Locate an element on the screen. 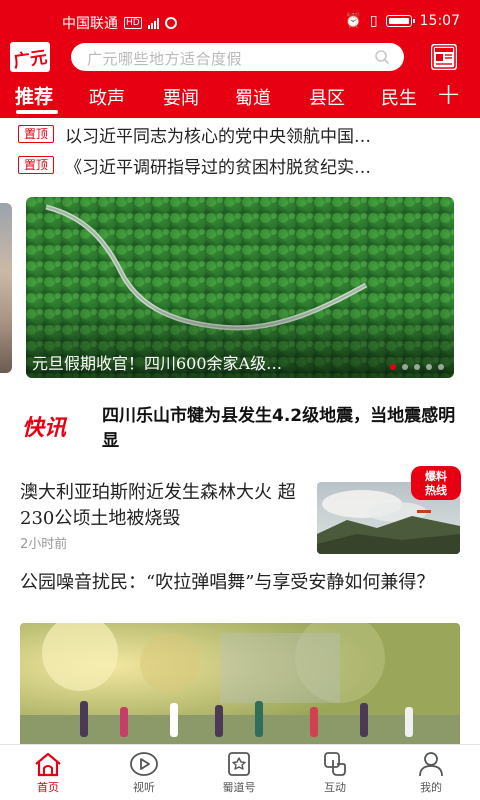 Image resolution: width=480 pixels, height=800 pixels. park-dancing-image is located at coordinates (240, 684).